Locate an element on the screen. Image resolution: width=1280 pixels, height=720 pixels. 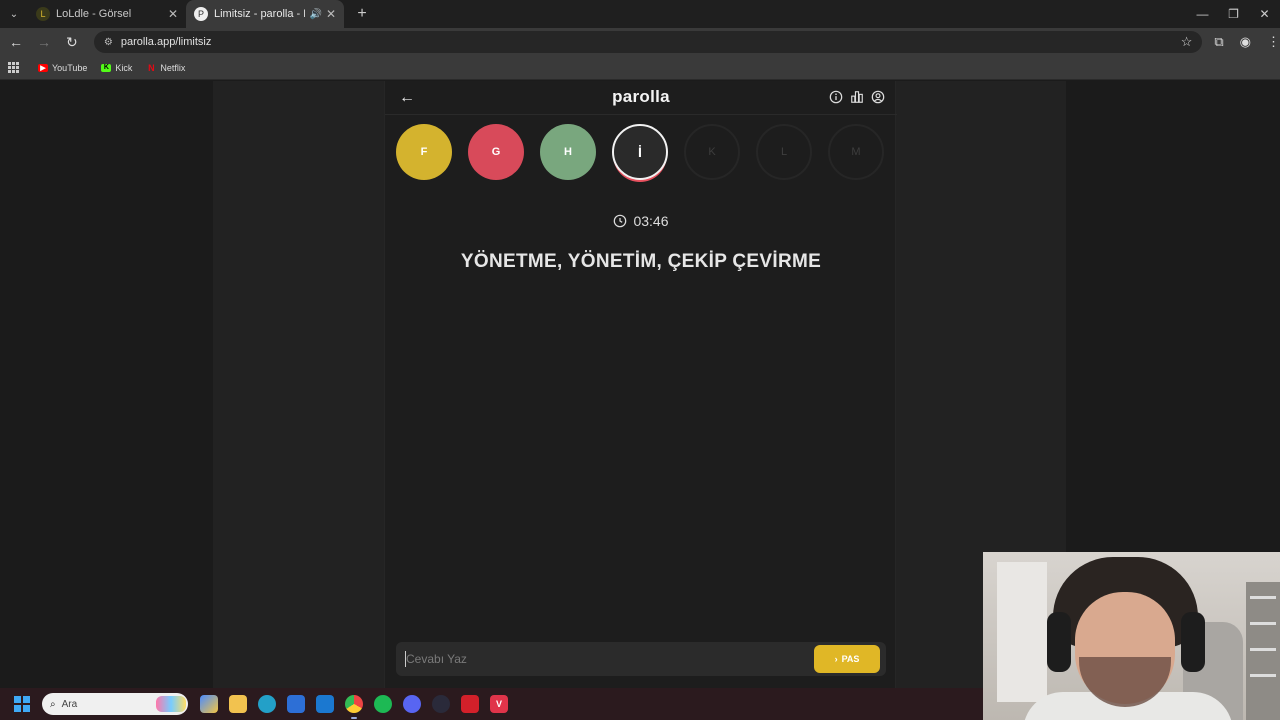
tab-search-button: ⌄ is located at coordinates (14, 14).